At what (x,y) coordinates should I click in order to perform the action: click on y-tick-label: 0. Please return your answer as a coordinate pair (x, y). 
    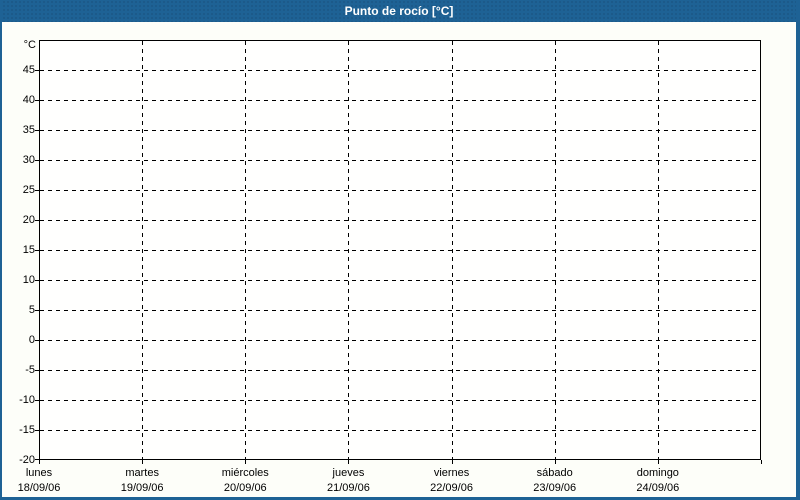
    Looking at the image, I should click on (31, 340).